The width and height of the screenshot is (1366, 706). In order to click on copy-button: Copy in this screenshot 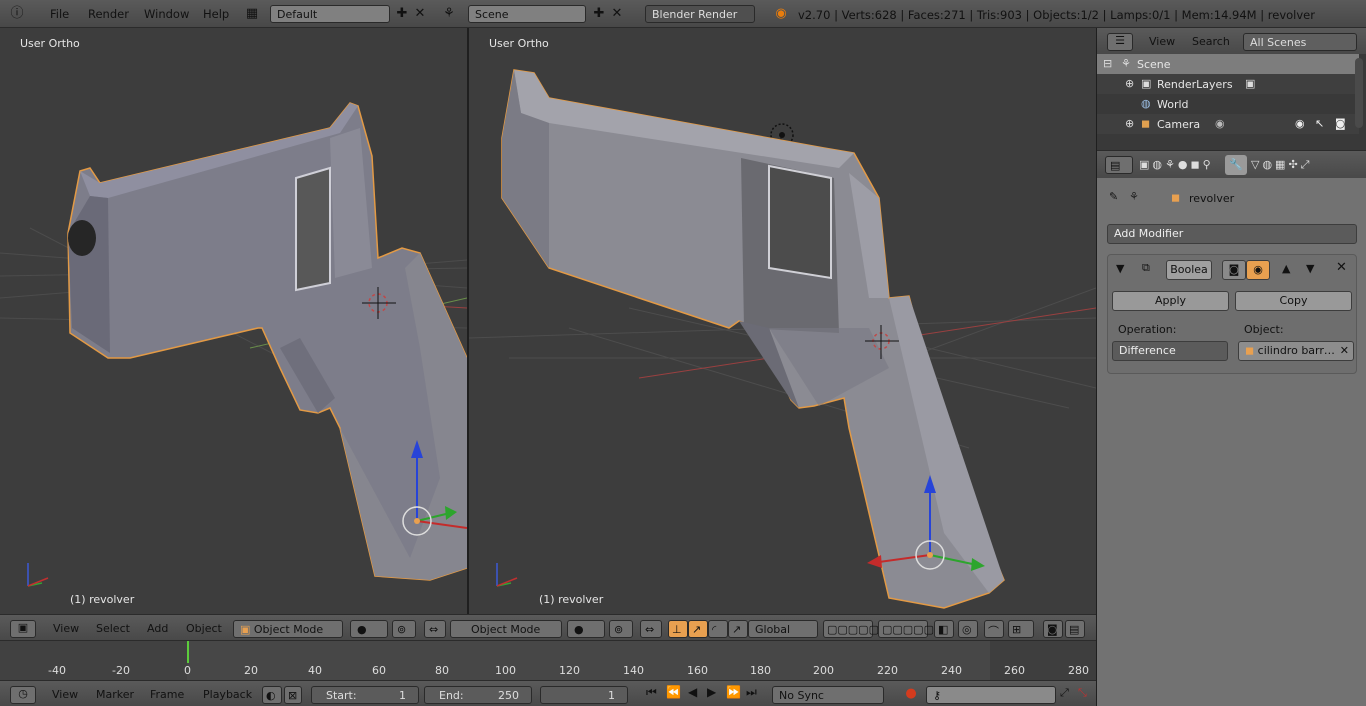, I will do `click(1293, 301)`.